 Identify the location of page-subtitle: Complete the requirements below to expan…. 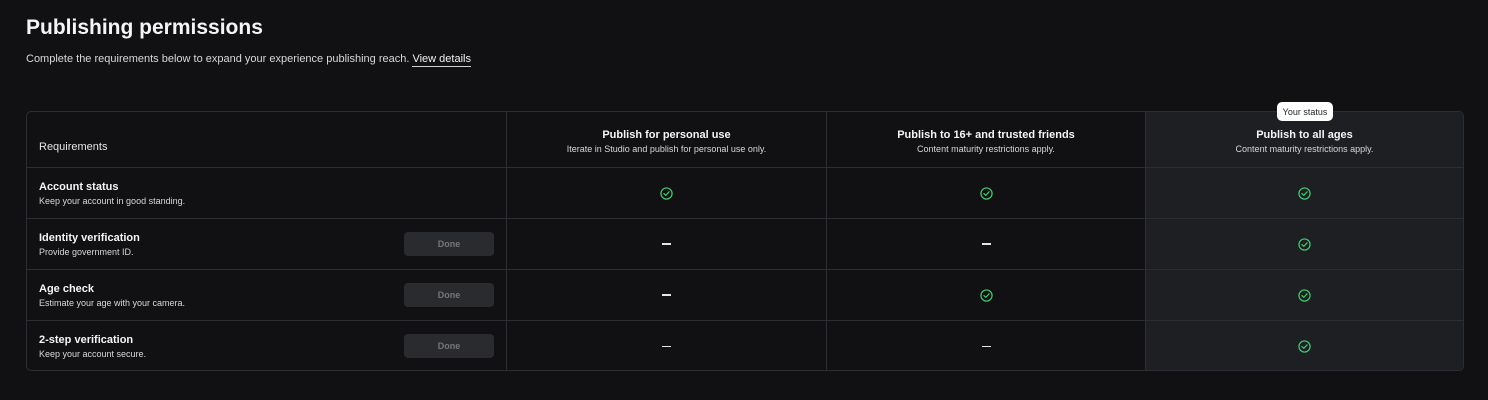
(248, 60).